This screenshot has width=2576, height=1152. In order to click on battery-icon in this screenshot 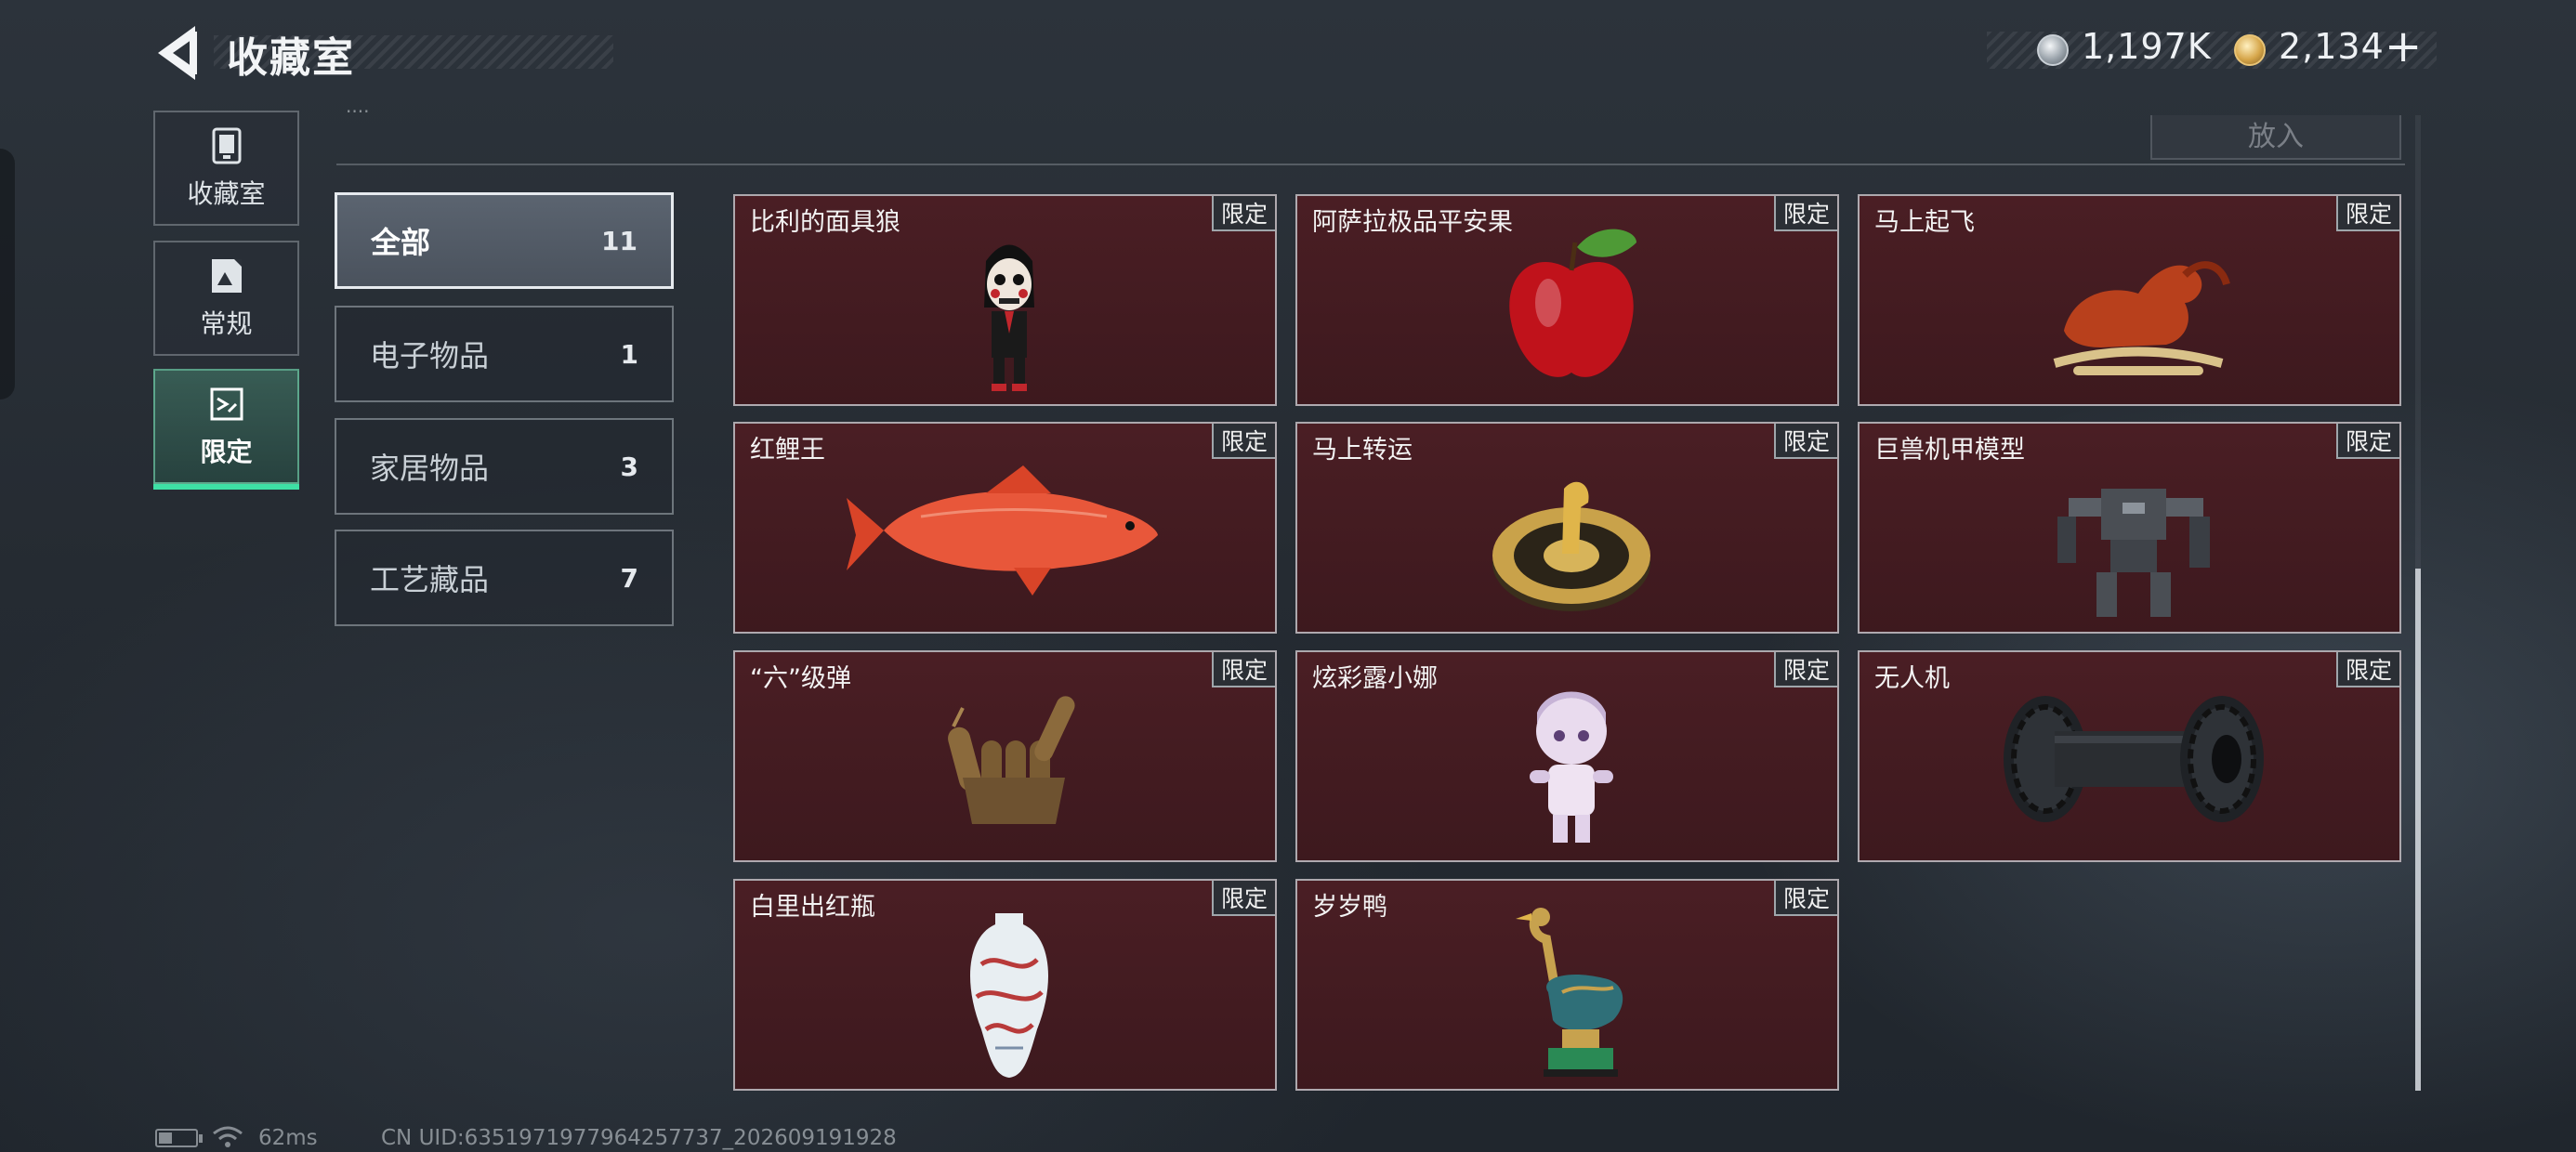, I will do `click(179, 1138)`.